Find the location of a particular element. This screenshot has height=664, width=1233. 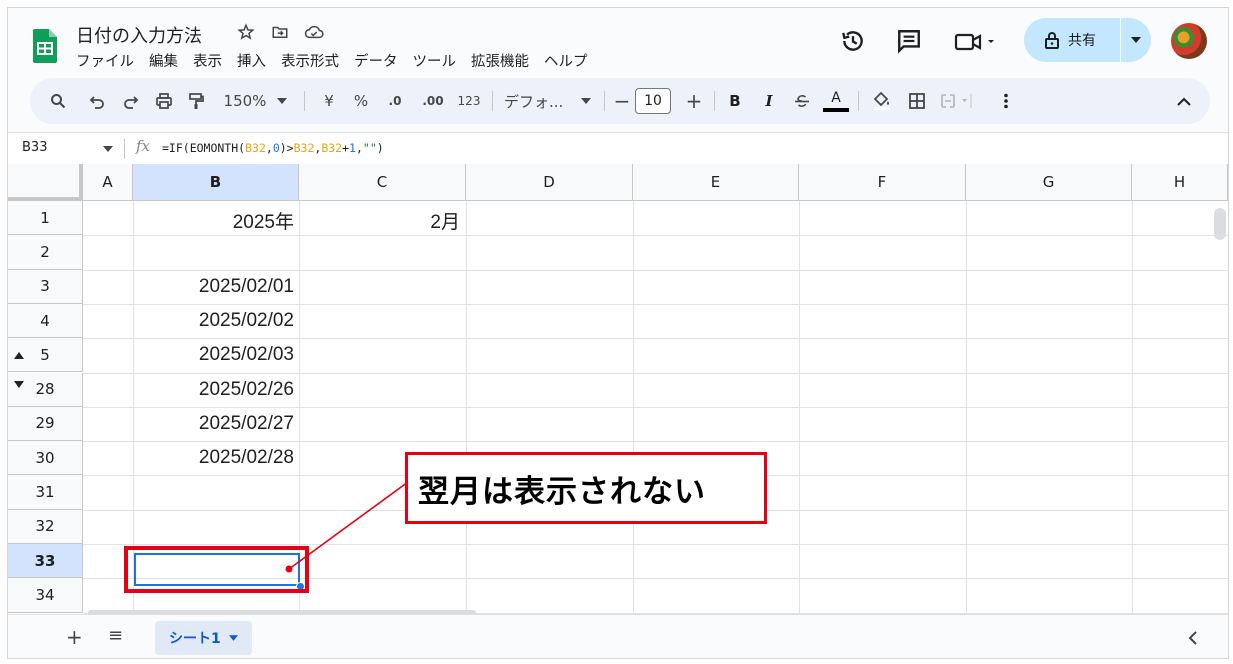

formula-input: =IF(EOMONTH(B32,0)>B32,B32+1,"") is located at coordinates (273, 148).